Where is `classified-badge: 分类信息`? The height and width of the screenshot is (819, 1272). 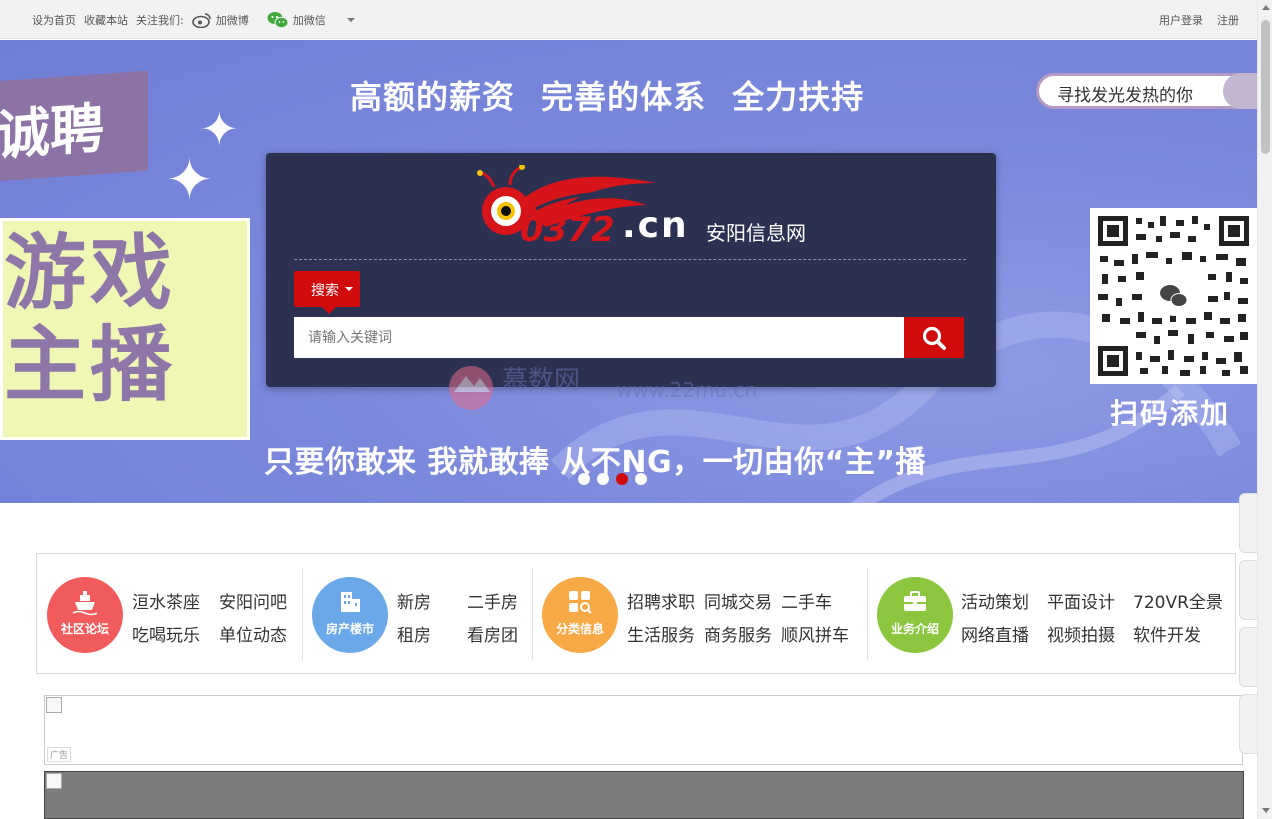
classified-badge: 分类信息 is located at coordinates (580, 615).